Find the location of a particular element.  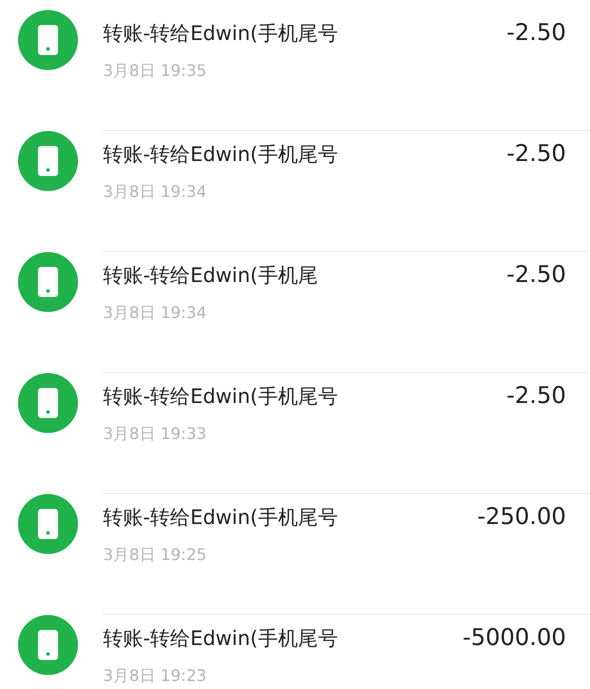

amount: -250.00 is located at coordinates (521, 517).